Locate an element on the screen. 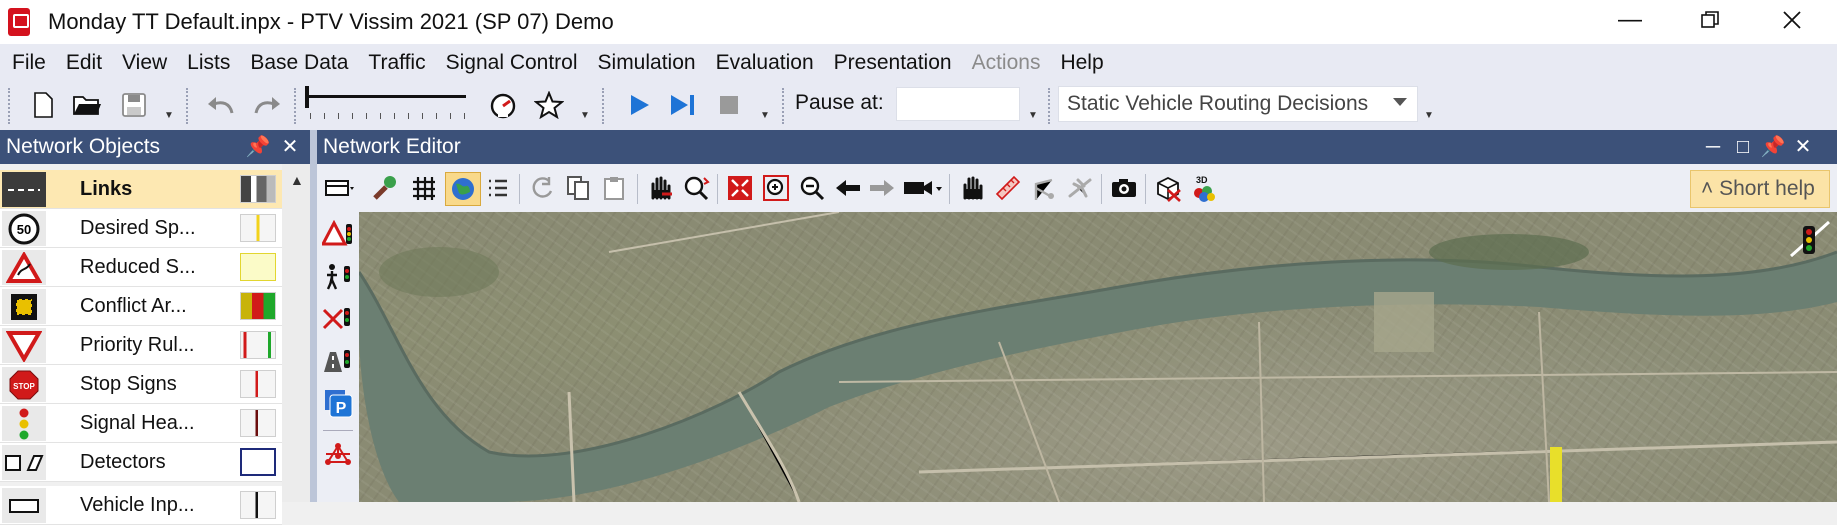 Image resolution: width=1837 pixels, height=525 pixels. network-object-detectors: Detectors is located at coordinates (141, 462).